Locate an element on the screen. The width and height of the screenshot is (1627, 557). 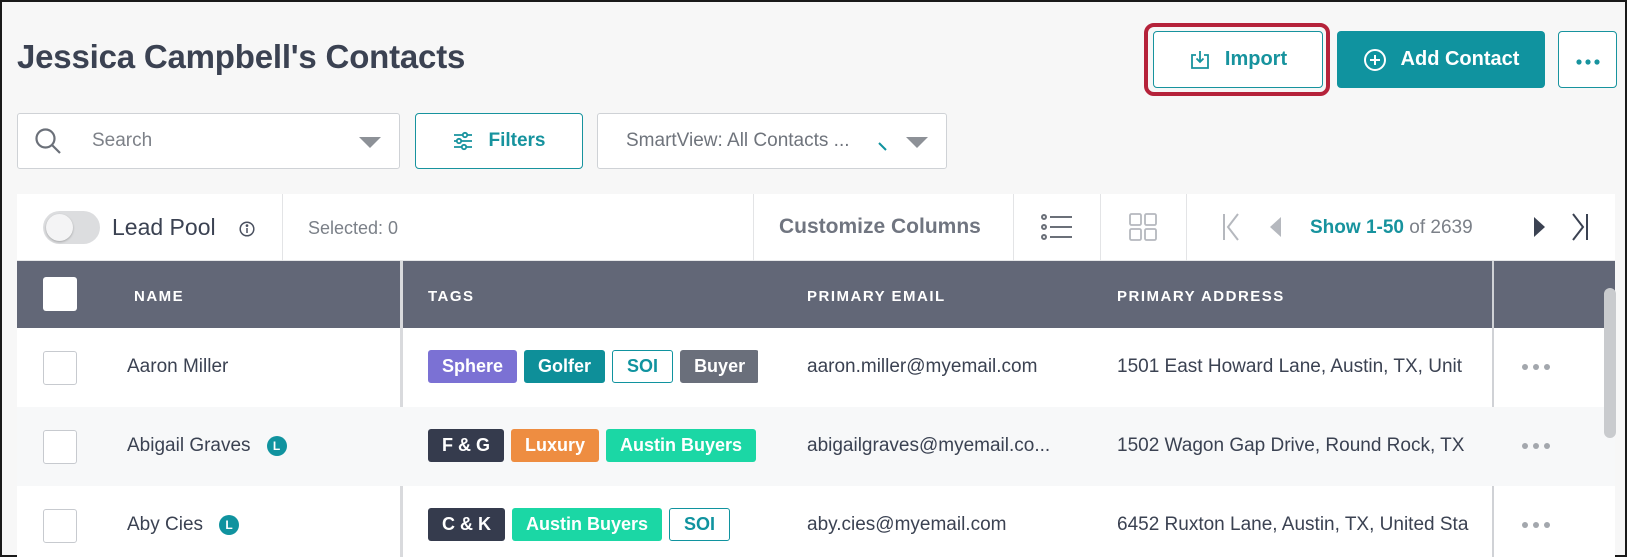
contact-address: 6452 Ruxton Lane, Austin, TX, United Sta is located at coordinates (1293, 524).